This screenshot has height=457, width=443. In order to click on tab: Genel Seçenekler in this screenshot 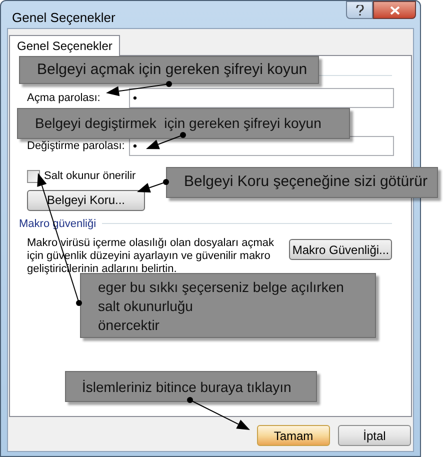, I will do `click(64, 45)`.